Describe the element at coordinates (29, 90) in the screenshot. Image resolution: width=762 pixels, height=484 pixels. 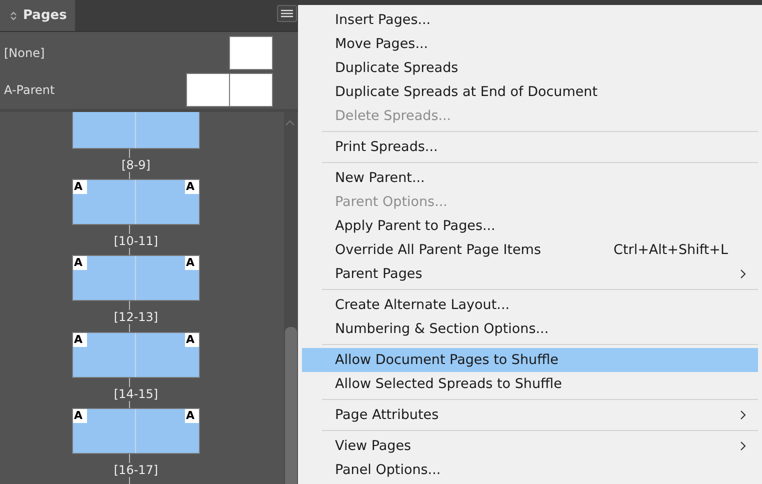
I see `parent-name: A-Parent` at that location.